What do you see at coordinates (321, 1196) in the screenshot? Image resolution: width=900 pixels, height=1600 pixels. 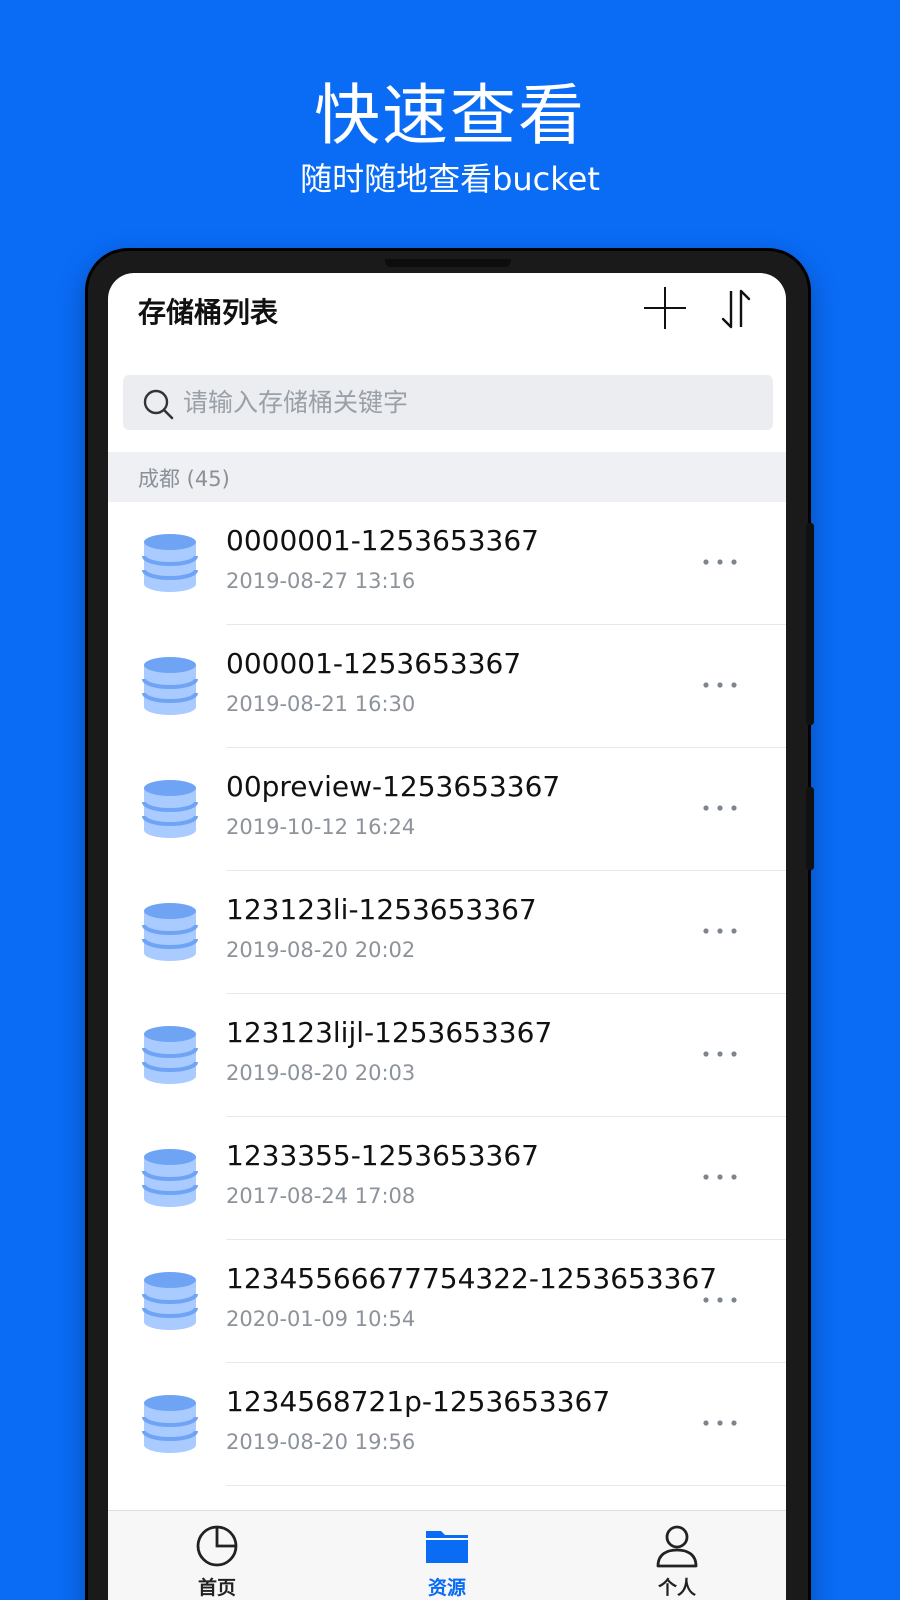 I see `bucket-date: 2017-08-24 17:08` at bounding box center [321, 1196].